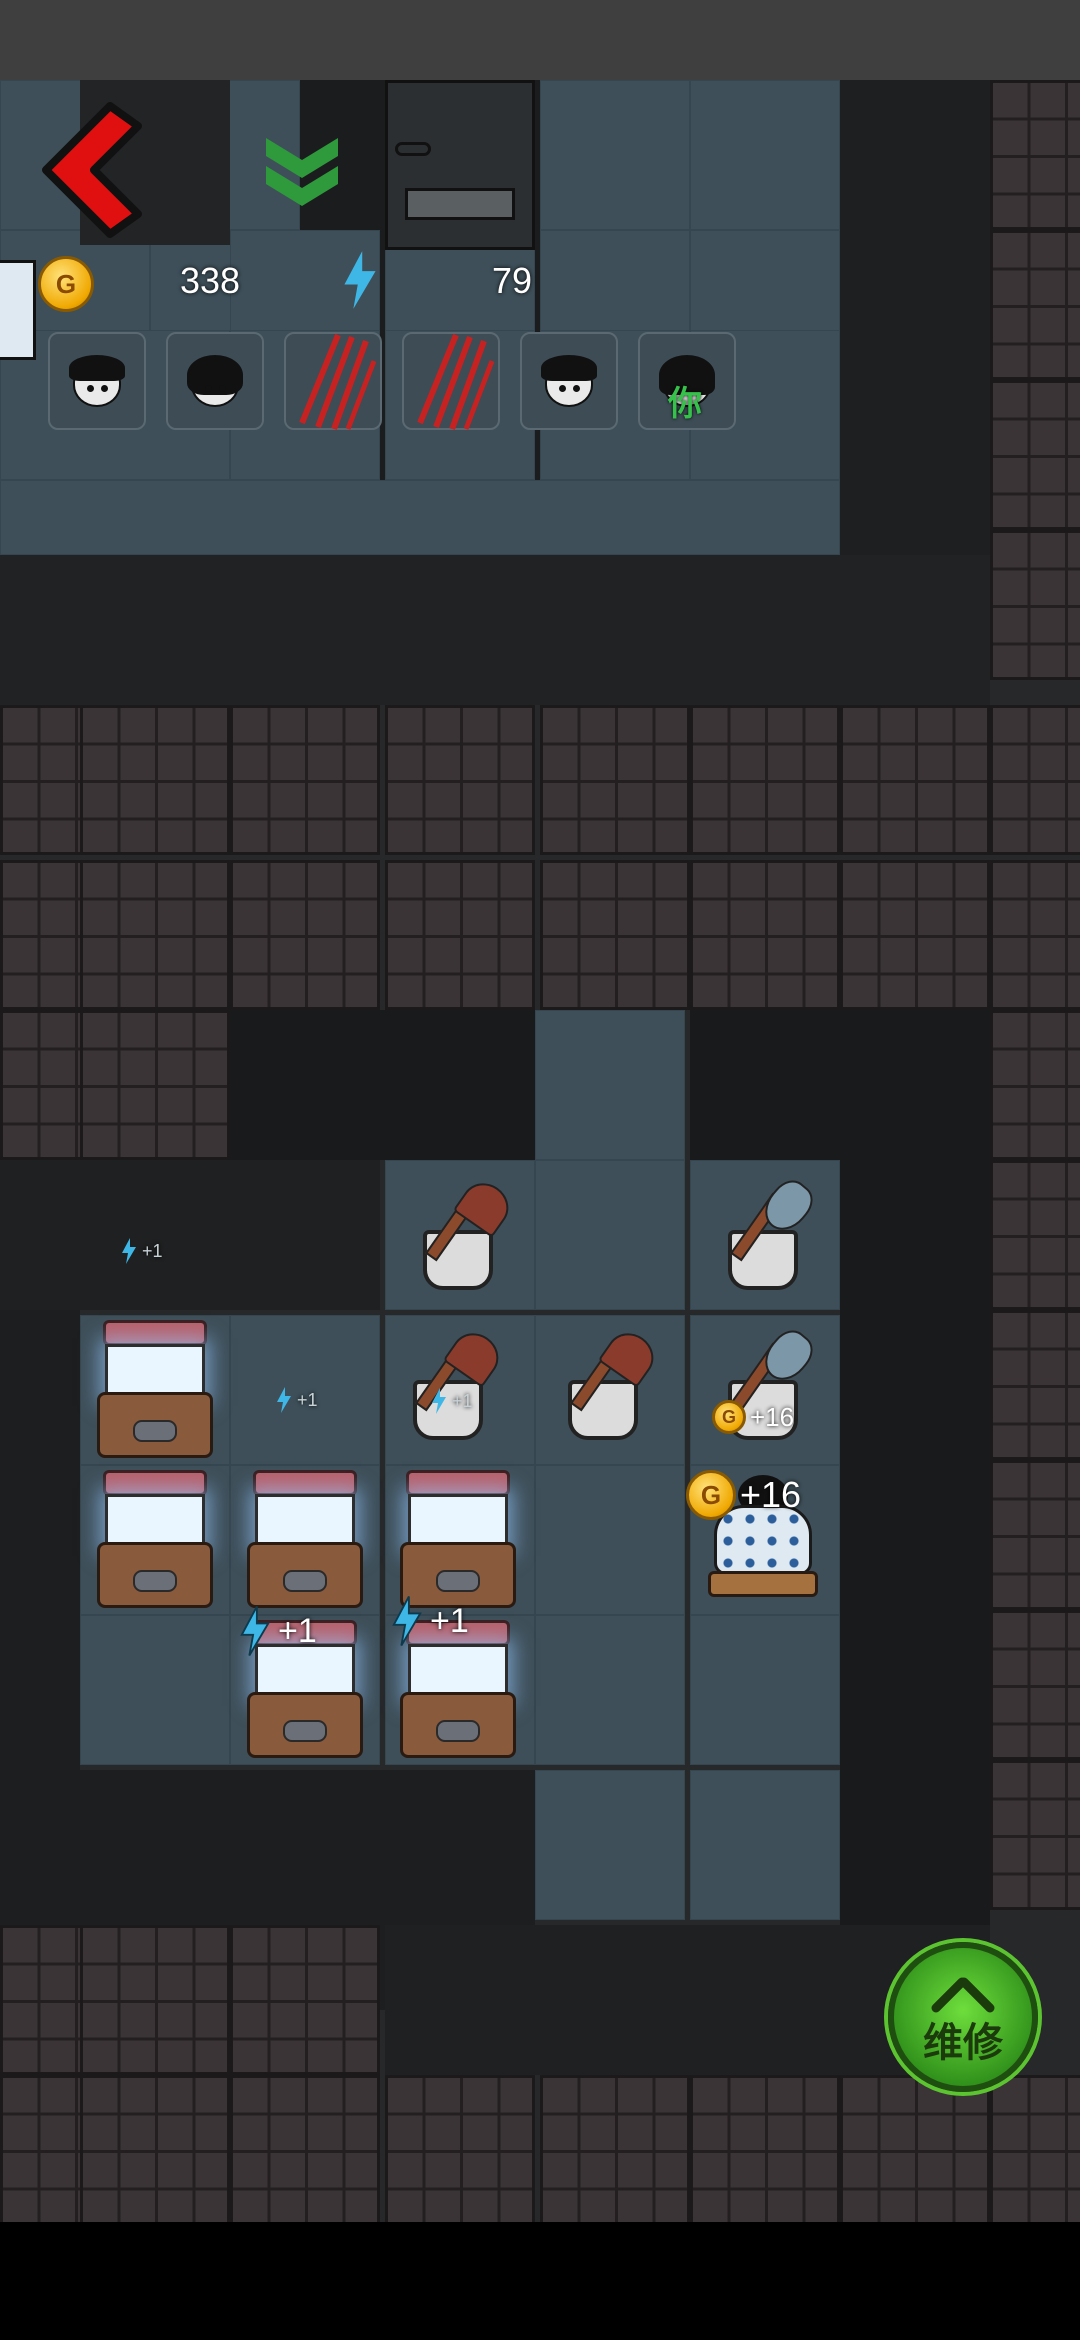 This screenshot has height=2340, width=1080. Describe the element at coordinates (540, 40) in the screenshot. I see `system-status-bar` at that location.